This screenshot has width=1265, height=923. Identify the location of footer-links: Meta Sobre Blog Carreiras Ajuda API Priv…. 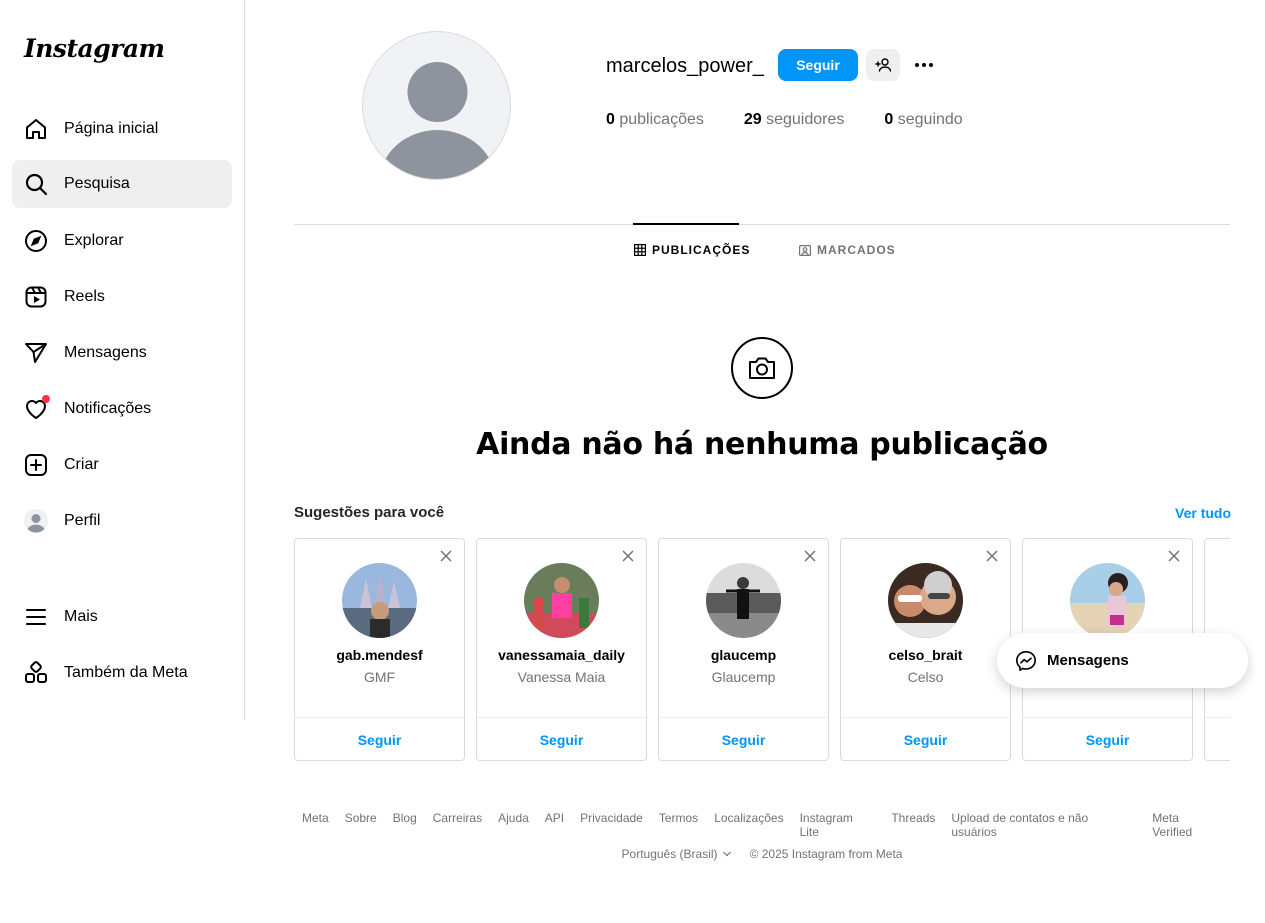
(762, 825).